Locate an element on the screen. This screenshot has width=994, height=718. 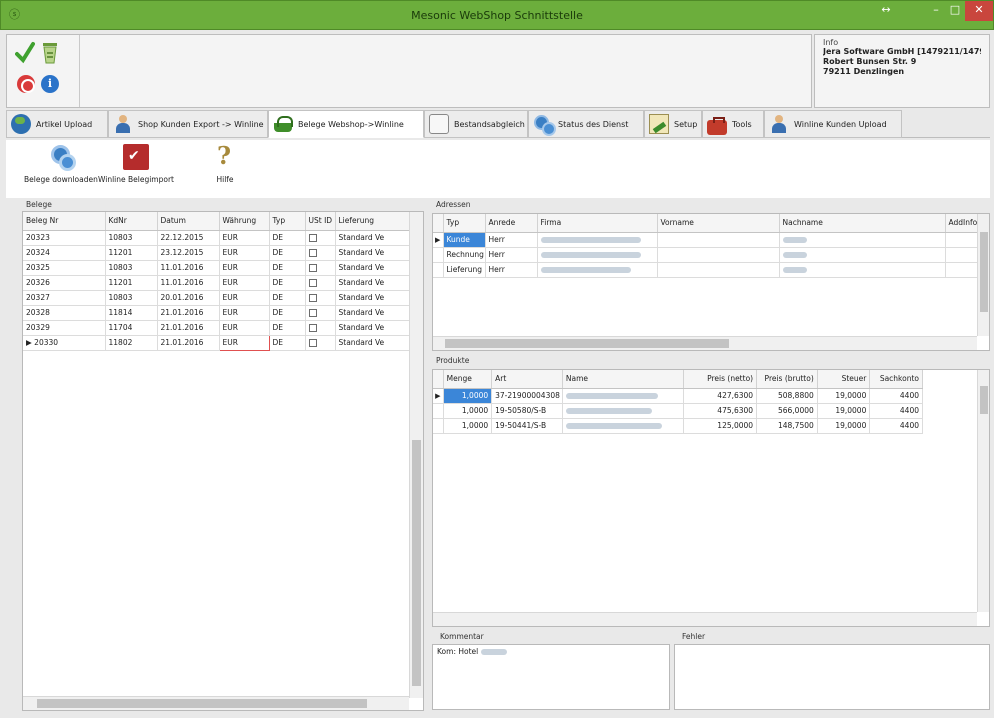
col-typ: Typ is located at coordinates (464, 223).